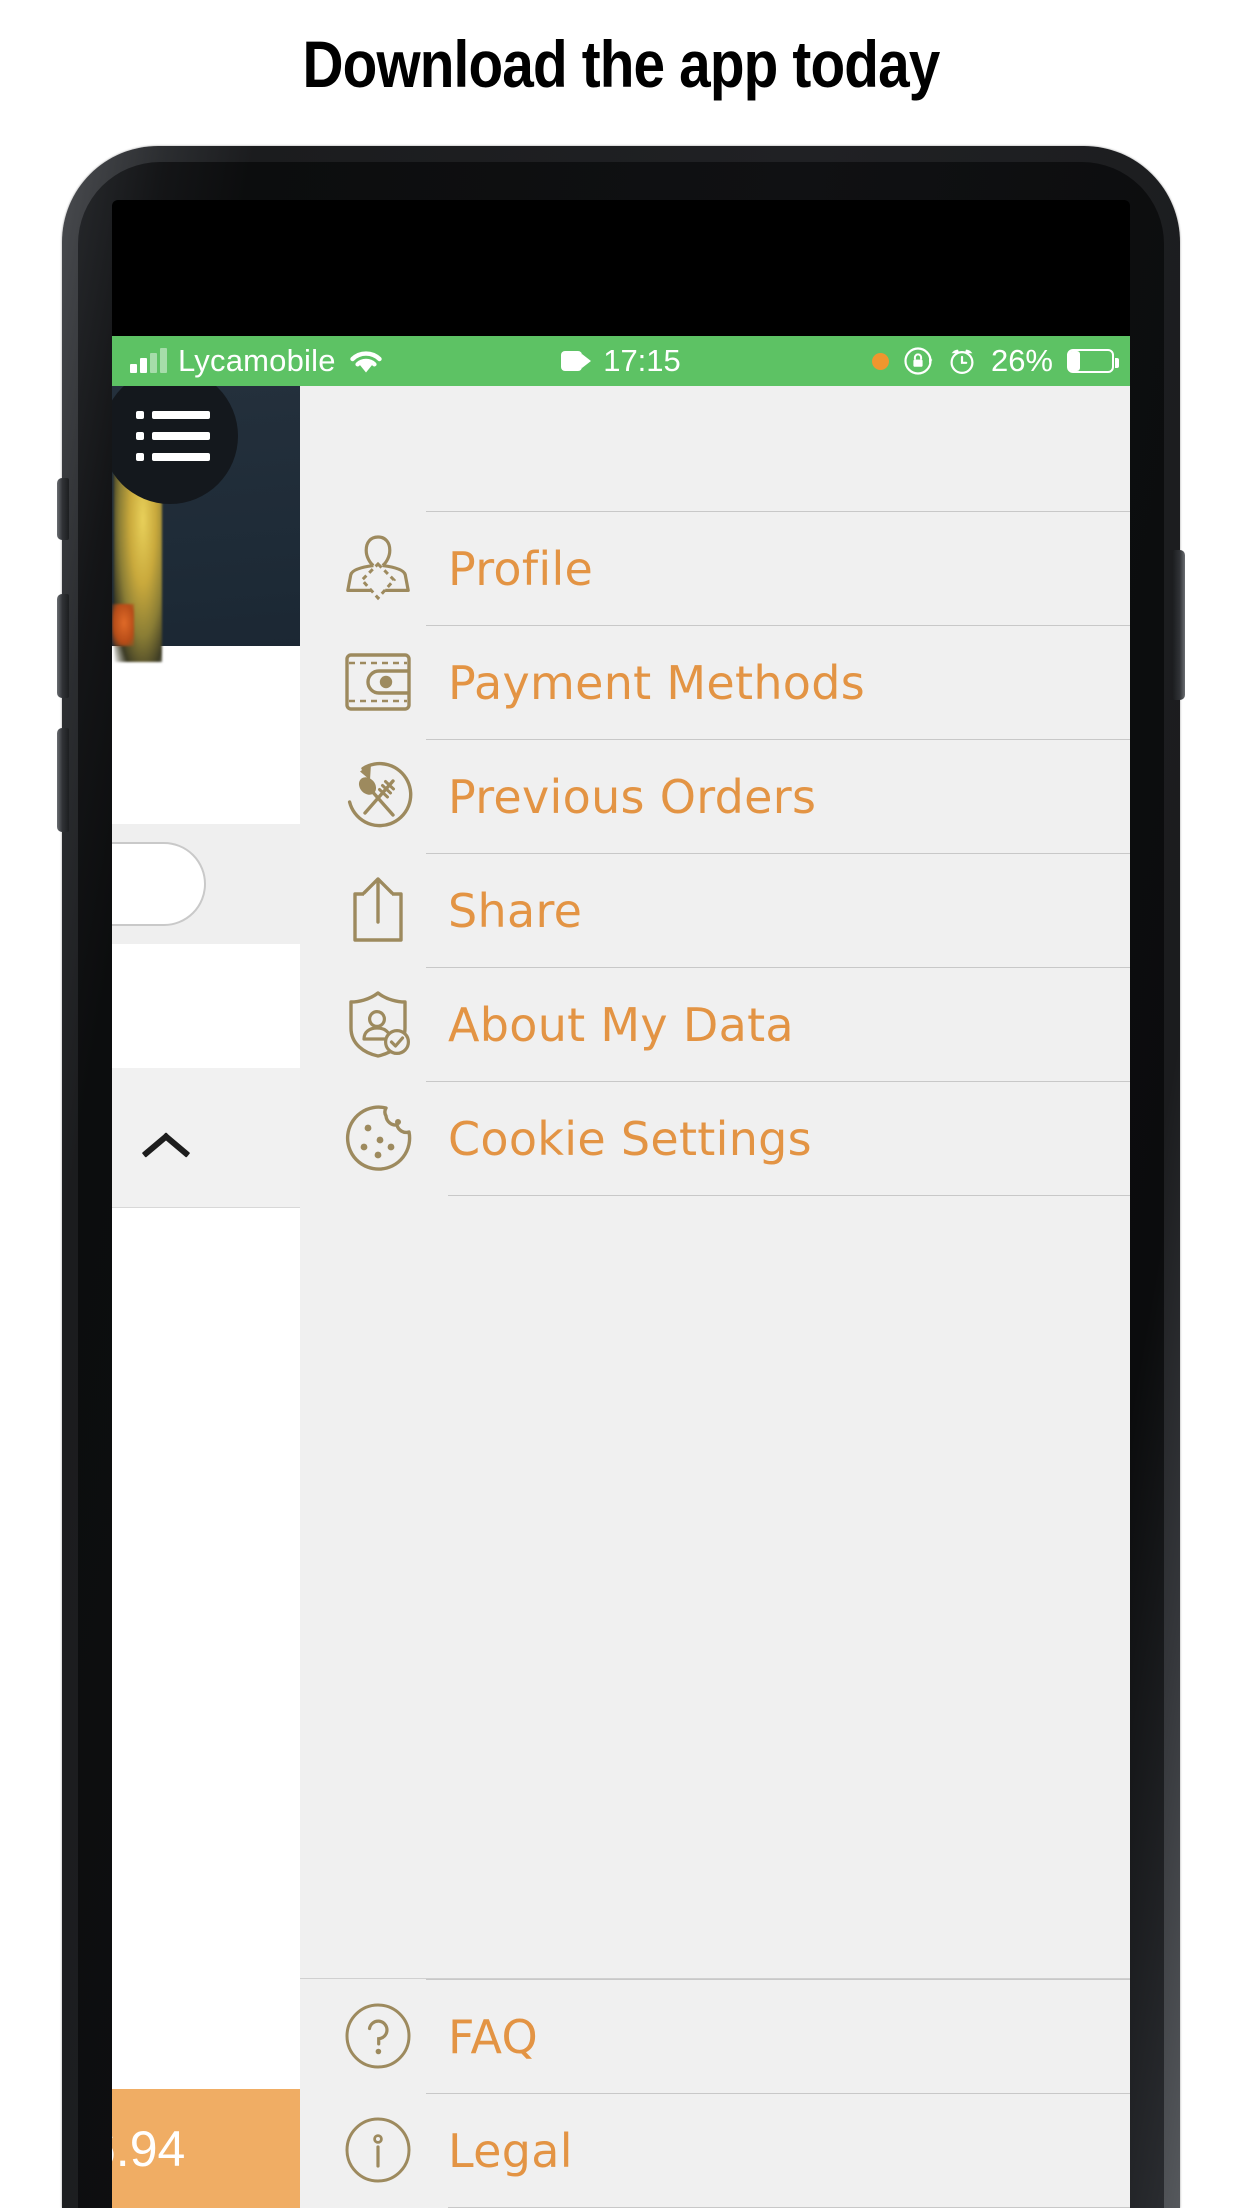  Describe the element at coordinates (962, 361) in the screenshot. I see `alarm-clock-icon` at that location.